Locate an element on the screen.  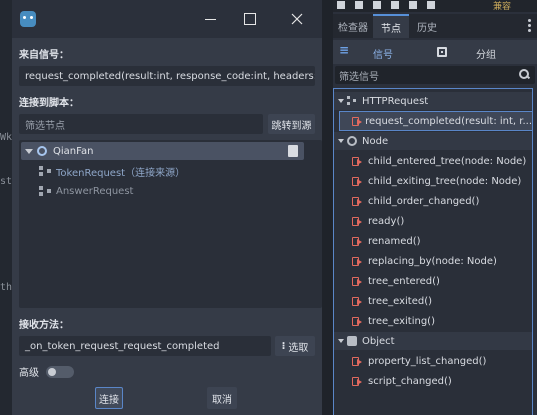
code-fragment: st is located at coordinates (6, 181).